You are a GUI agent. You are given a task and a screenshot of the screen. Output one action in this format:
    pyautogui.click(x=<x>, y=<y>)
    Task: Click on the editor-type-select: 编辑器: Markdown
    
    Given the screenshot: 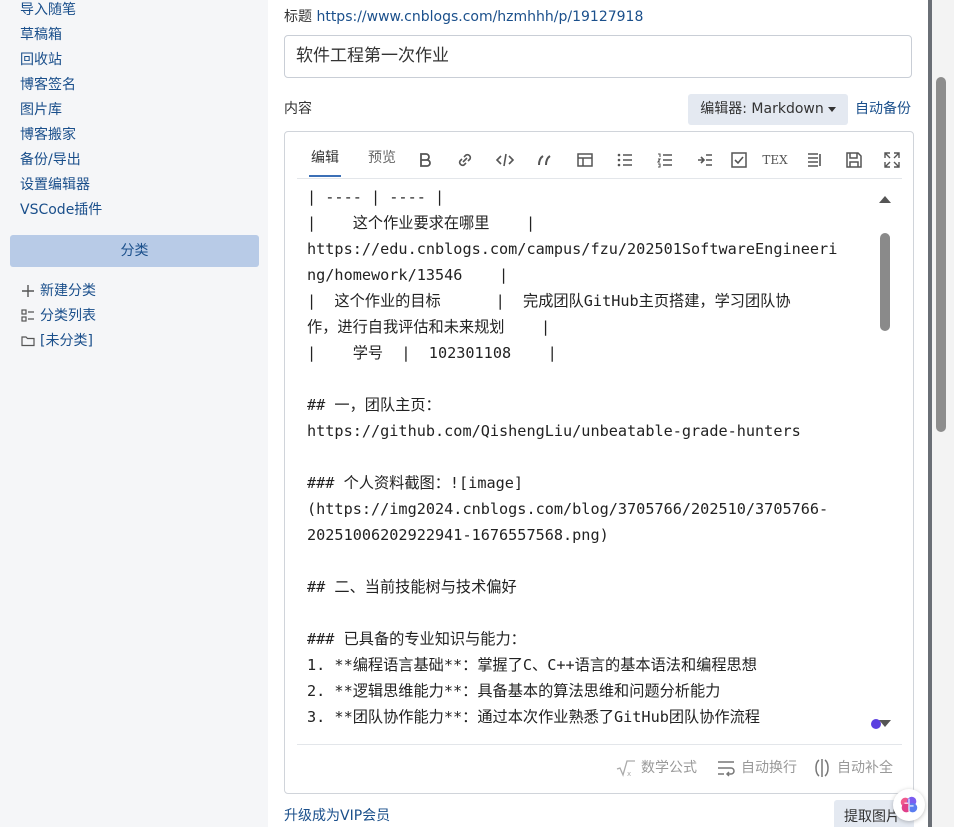 What is the action you would take?
    pyautogui.click(x=768, y=109)
    